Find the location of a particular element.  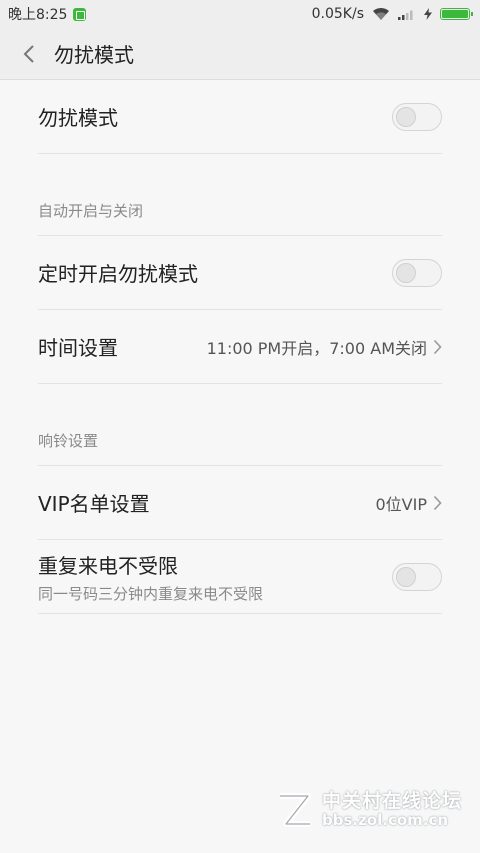

status-time: 晚上8:25 is located at coordinates (38, 15).